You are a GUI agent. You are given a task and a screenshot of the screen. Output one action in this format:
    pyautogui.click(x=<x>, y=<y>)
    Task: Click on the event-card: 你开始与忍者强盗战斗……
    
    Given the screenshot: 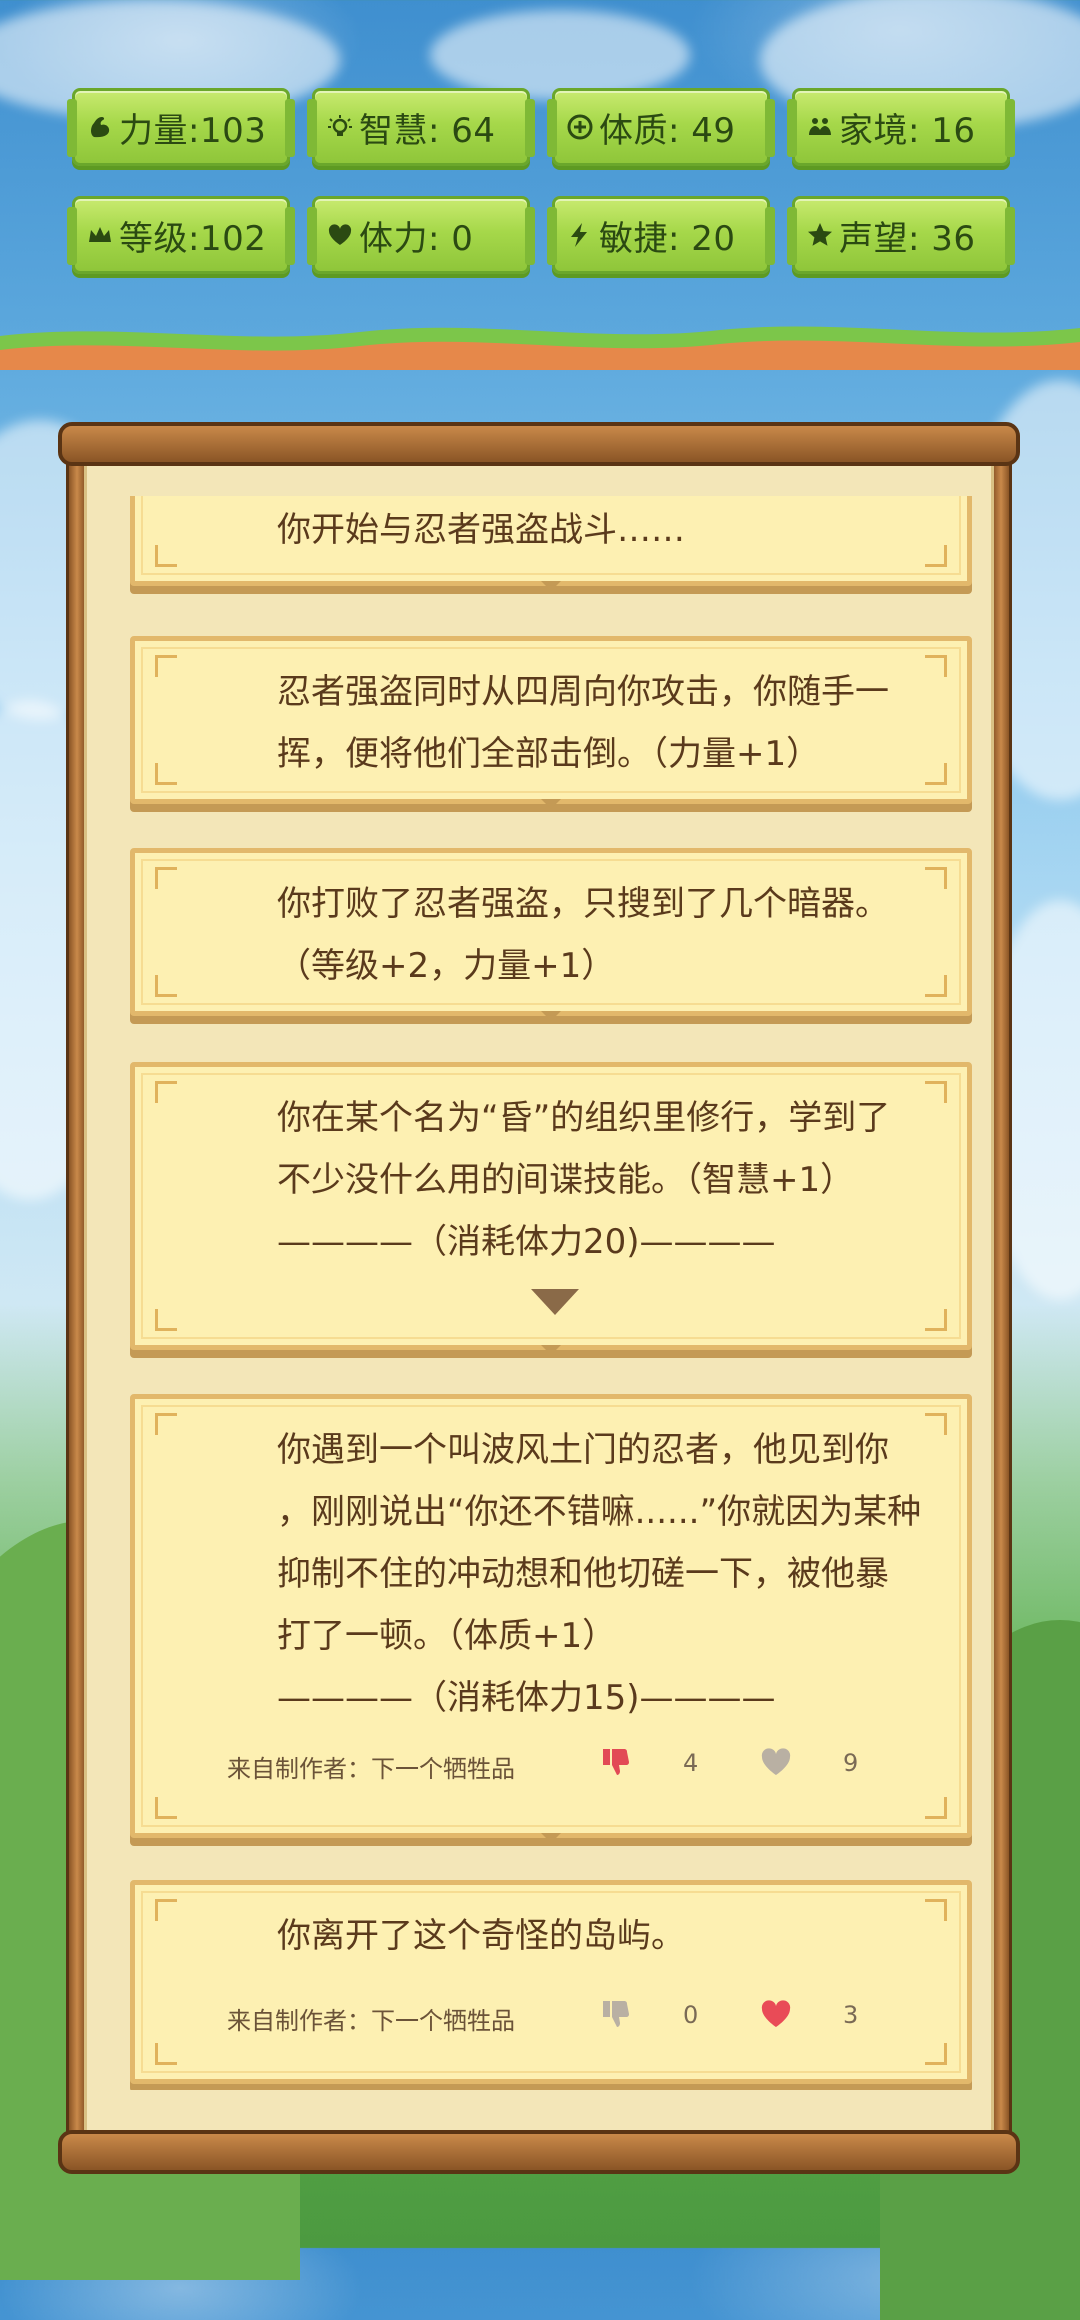 What is the action you would take?
    pyautogui.click(x=551, y=543)
    